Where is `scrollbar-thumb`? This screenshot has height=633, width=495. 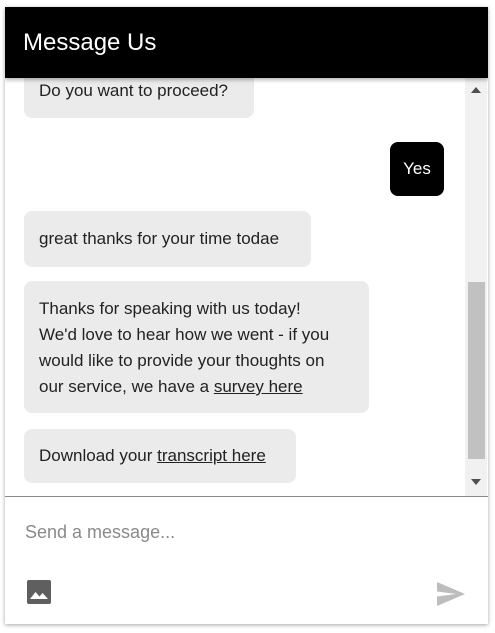 scrollbar-thumb is located at coordinates (476, 370).